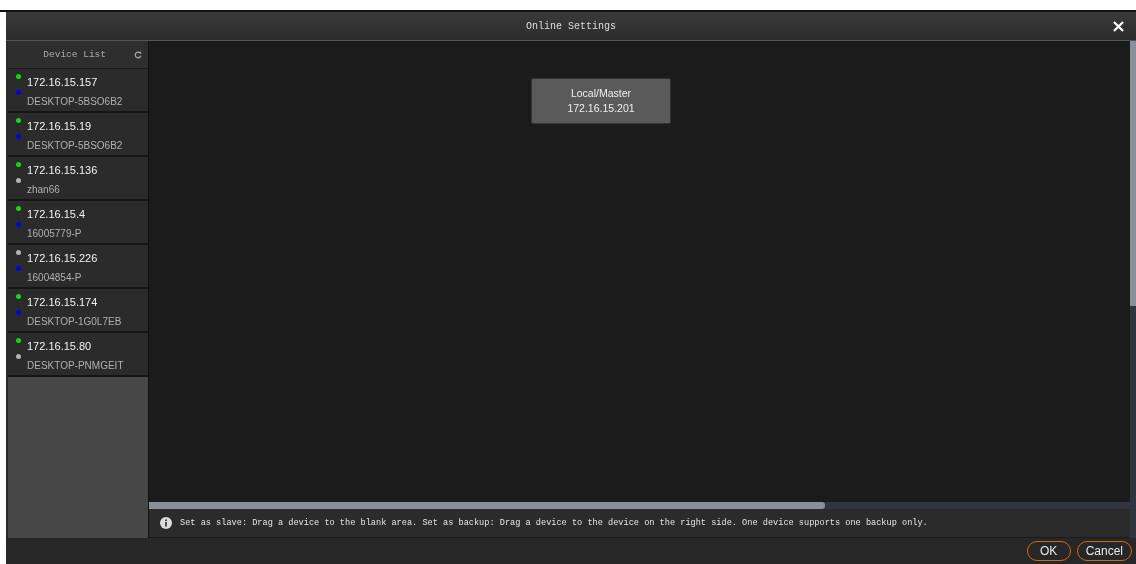 The height and width of the screenshot is (564, 1136). What do you see at coordinates (78, 179) in the screenshot?
I see `device-item: 172.16.15.136 zhan66` at bounding box center [78, 179].